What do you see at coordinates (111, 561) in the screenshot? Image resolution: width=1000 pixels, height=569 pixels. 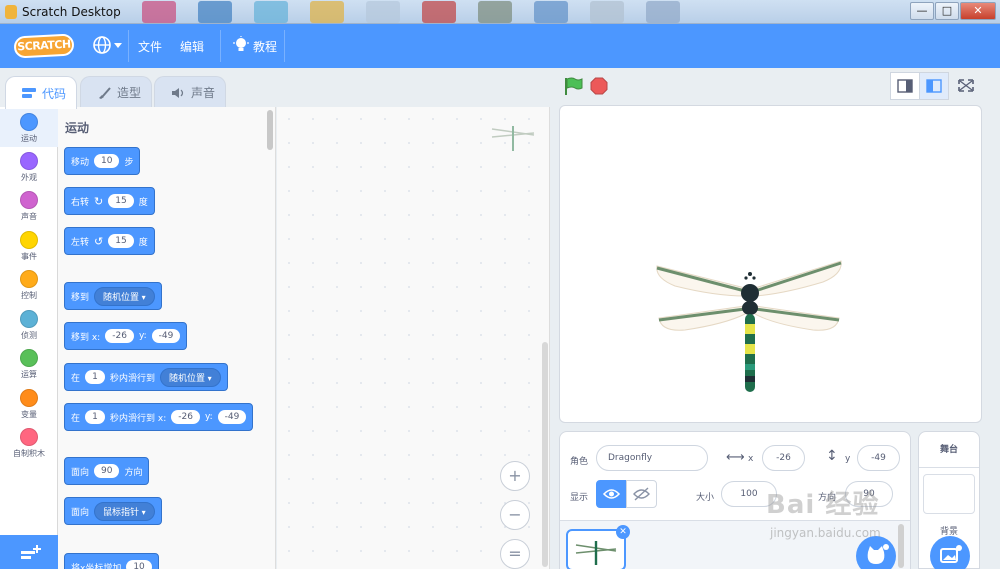 I see `block-change-x: 将x坐标增加 10` at bounding box center [111, 561].